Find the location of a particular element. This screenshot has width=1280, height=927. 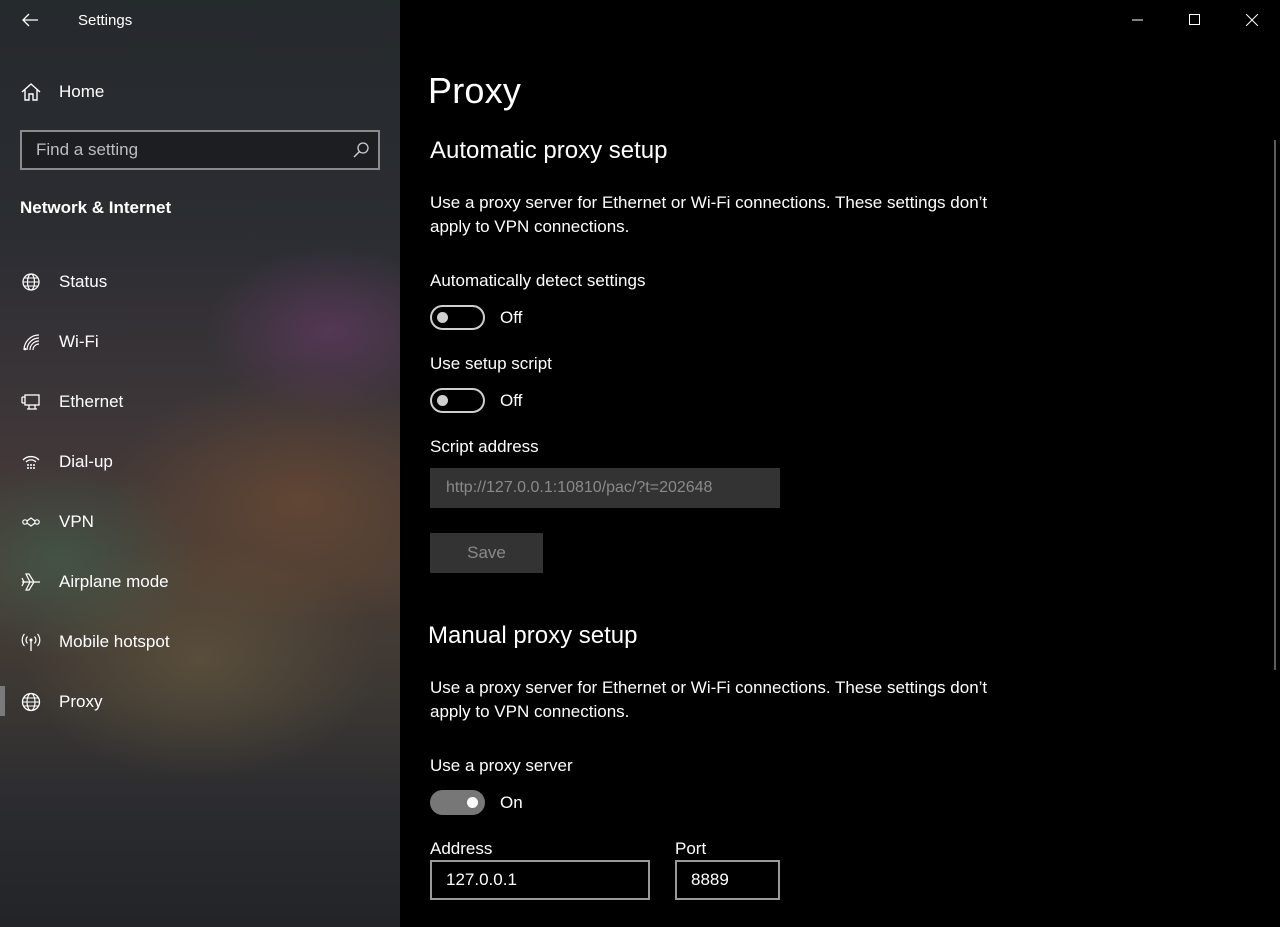

sidebar-item-label: Home is located at coordinates (82, 91).